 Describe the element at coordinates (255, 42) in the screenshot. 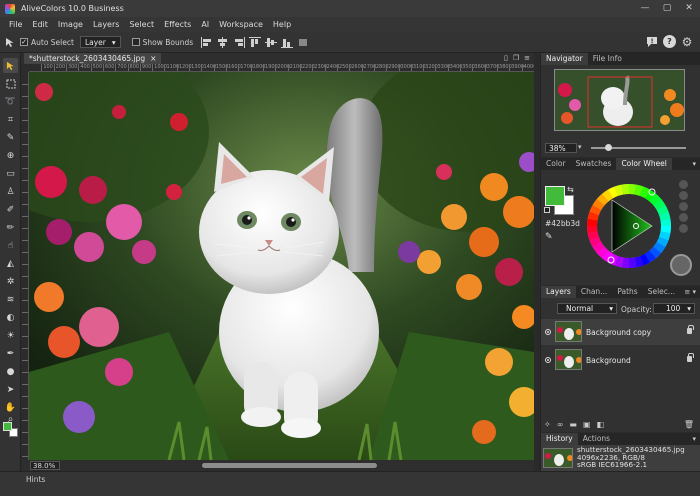

I see `align-top-icon` at that location.